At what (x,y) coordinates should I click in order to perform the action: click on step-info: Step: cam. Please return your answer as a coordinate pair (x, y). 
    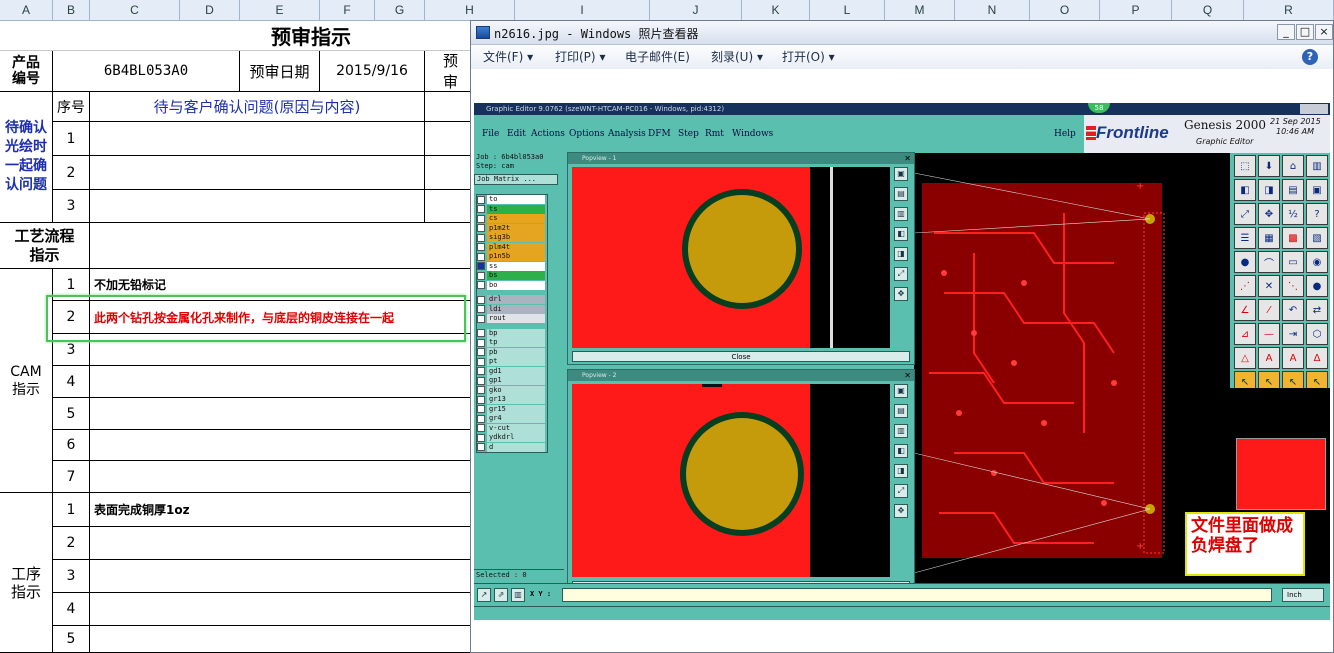
    Looking at the image, I should click on (495, 166).